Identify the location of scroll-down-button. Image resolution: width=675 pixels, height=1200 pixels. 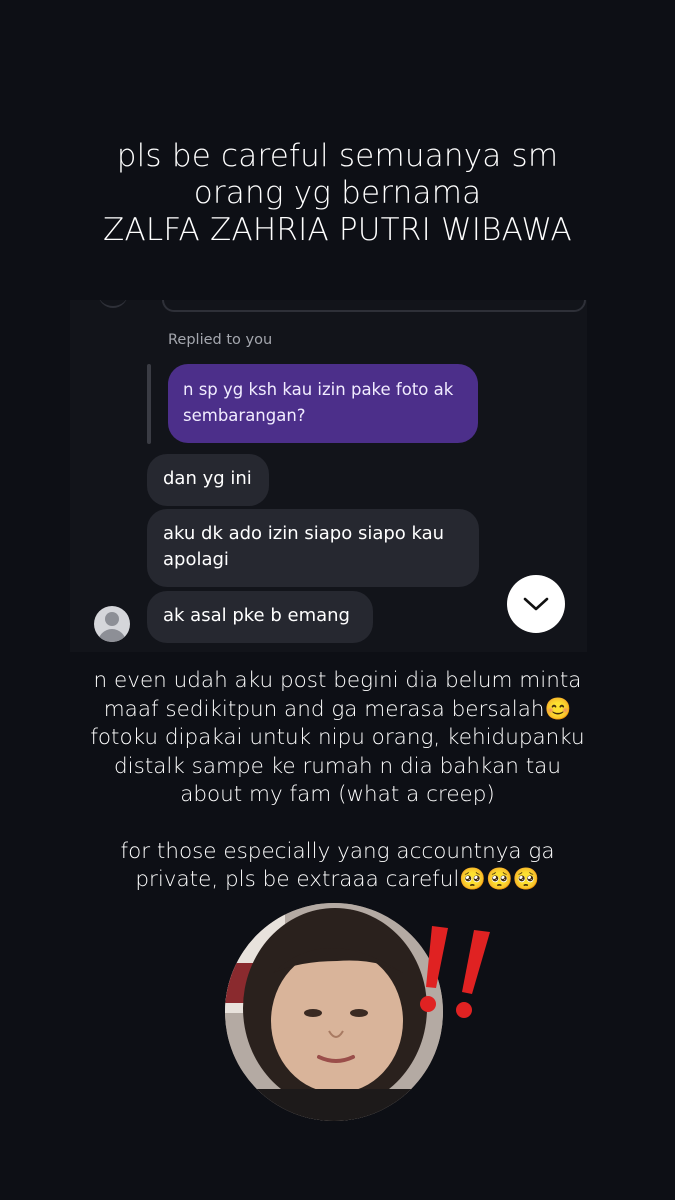
(536, 604).